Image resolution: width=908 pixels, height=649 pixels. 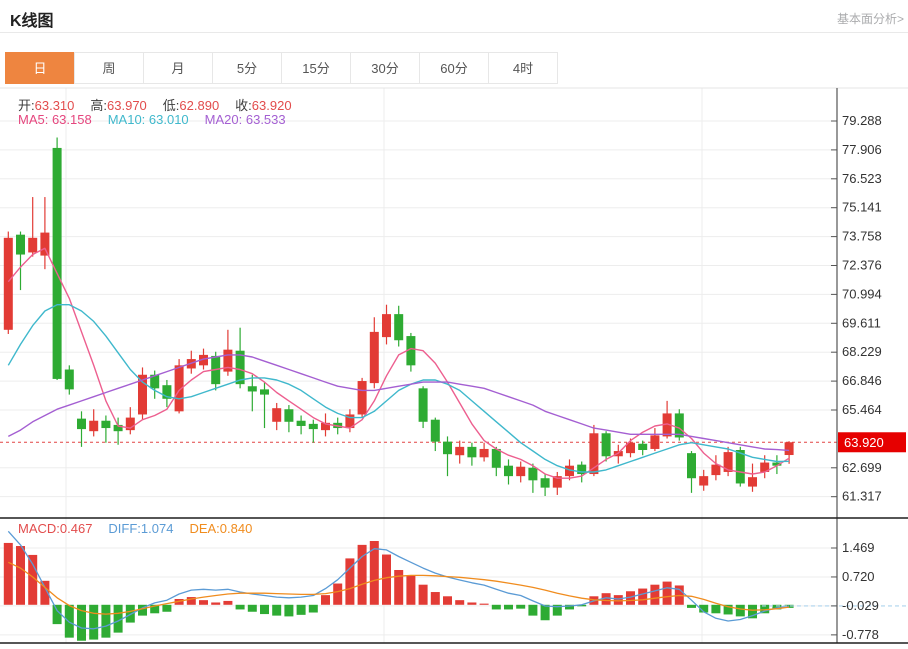 I want to click on ohlc-pair: 低:62.890, so click(x=191, y=105).